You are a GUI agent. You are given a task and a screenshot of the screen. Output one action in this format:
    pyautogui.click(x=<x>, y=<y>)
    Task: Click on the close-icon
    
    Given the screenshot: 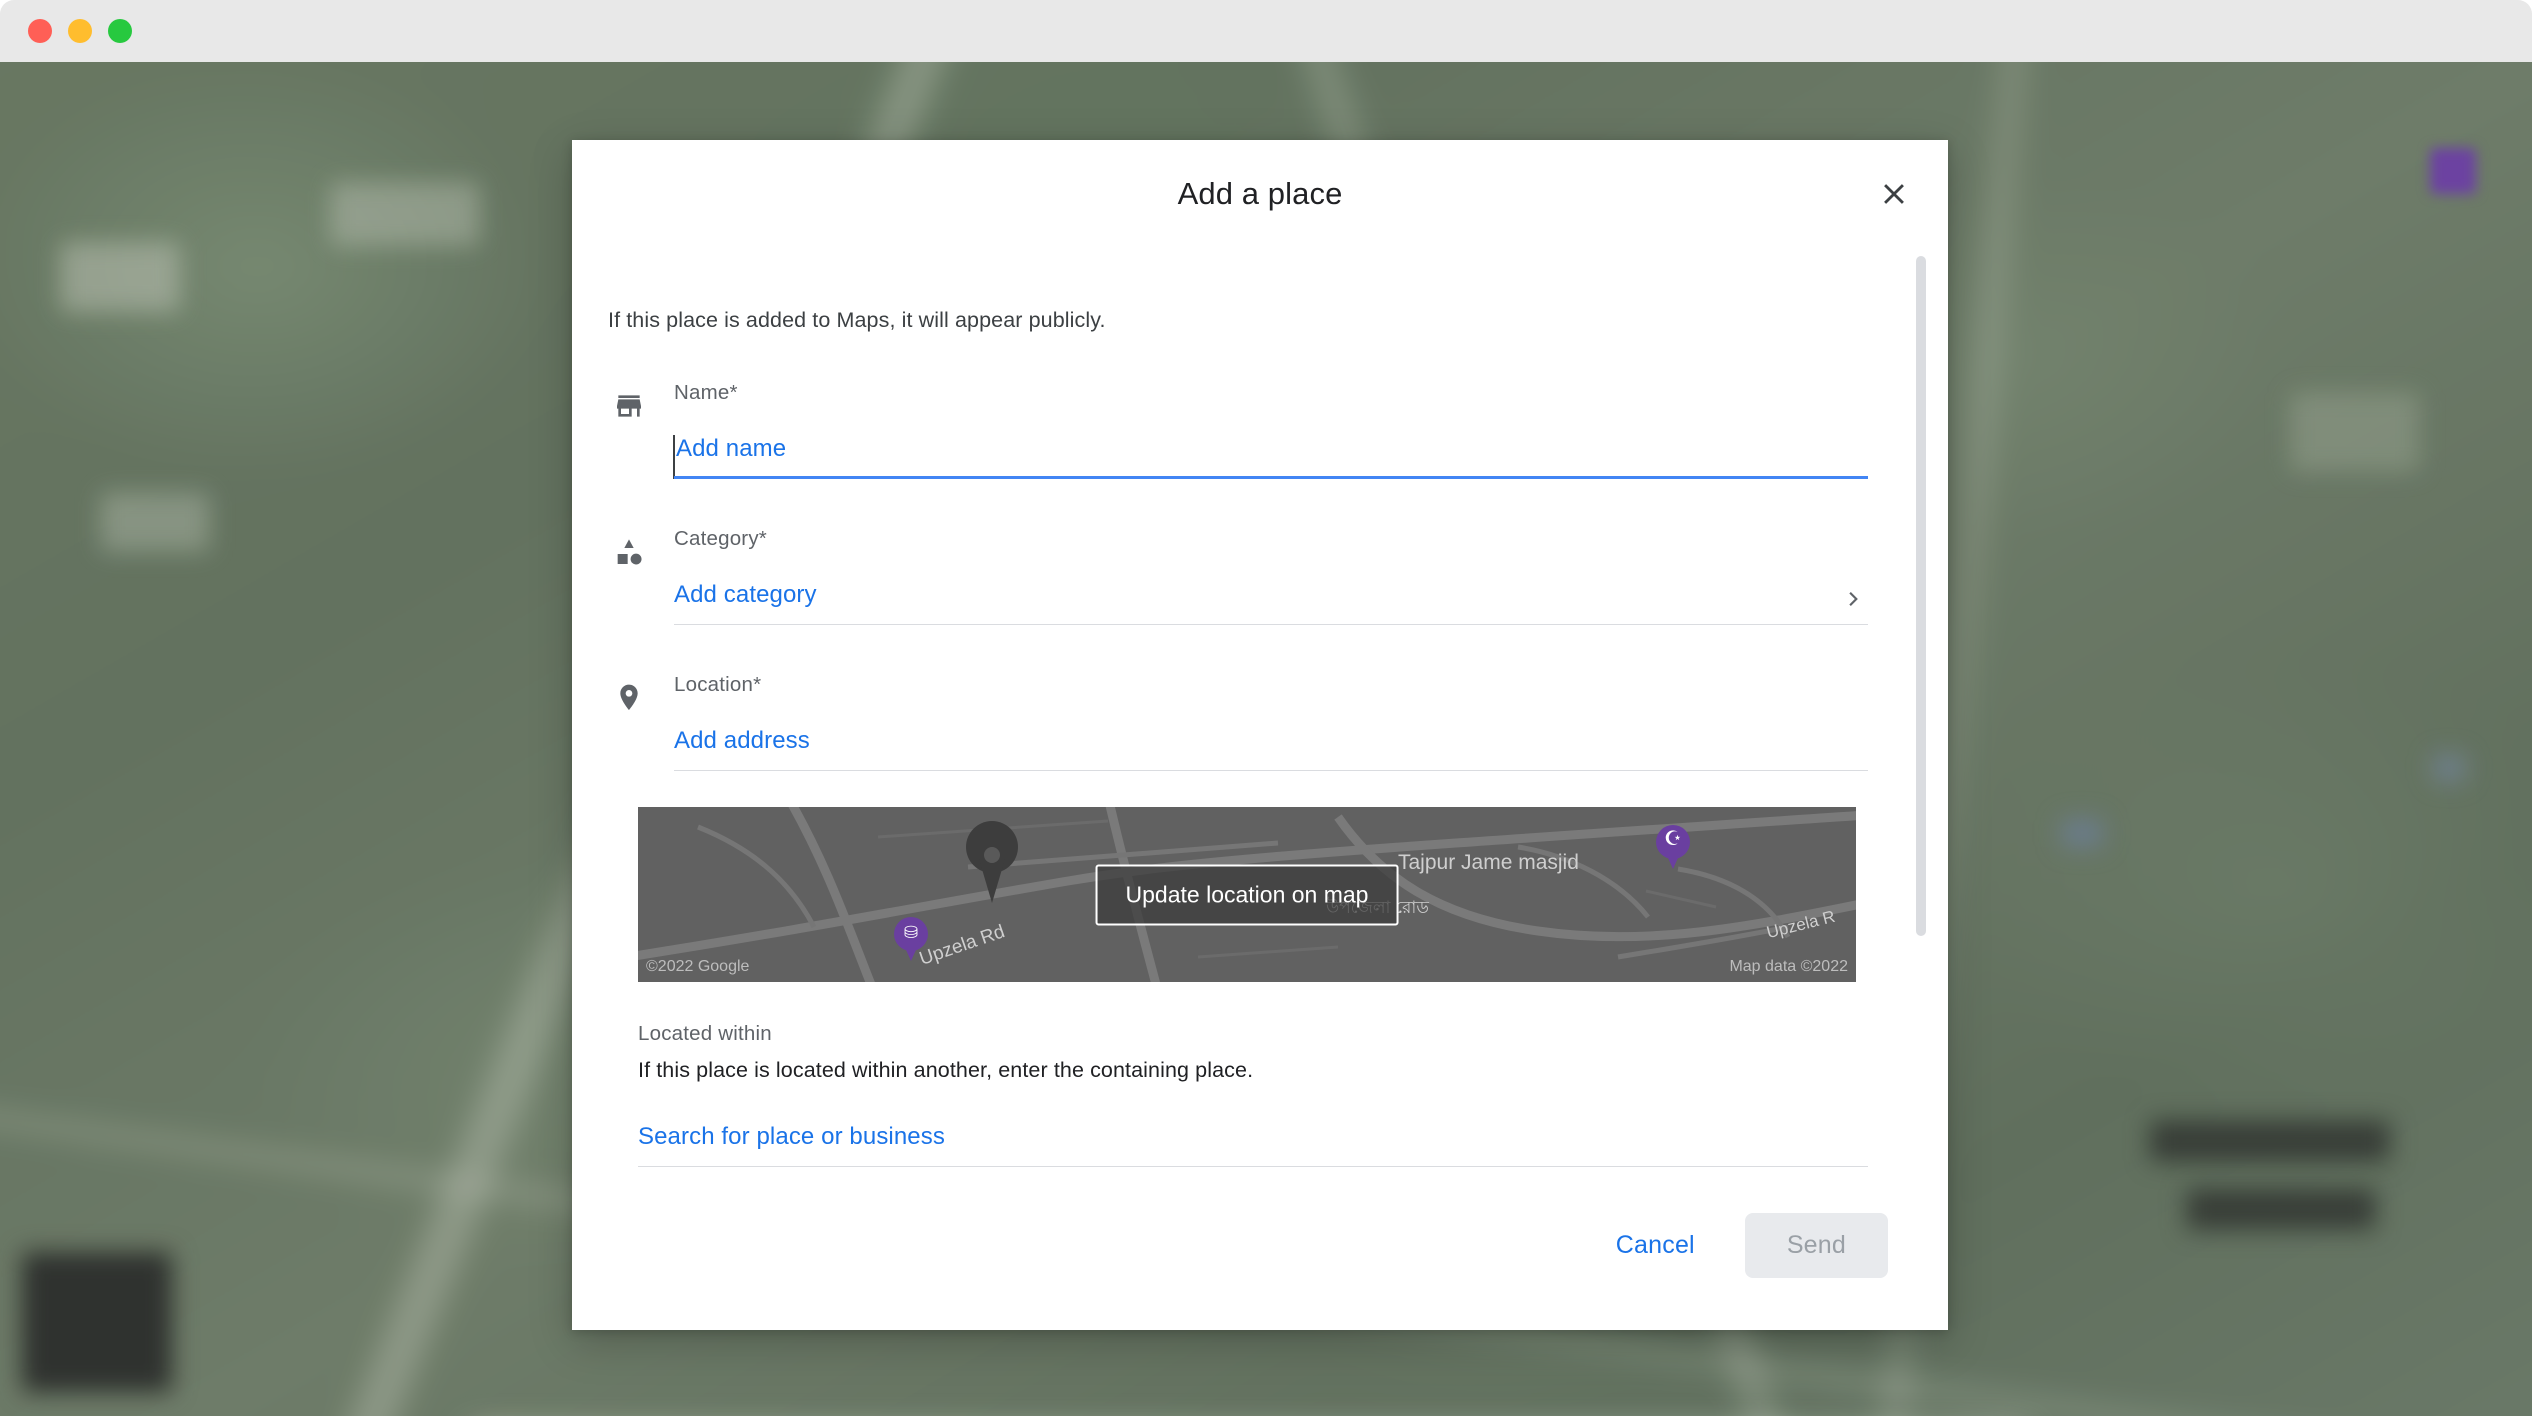 What is the action you would take?
    pyautogui.click(x=1894, y=194)
    